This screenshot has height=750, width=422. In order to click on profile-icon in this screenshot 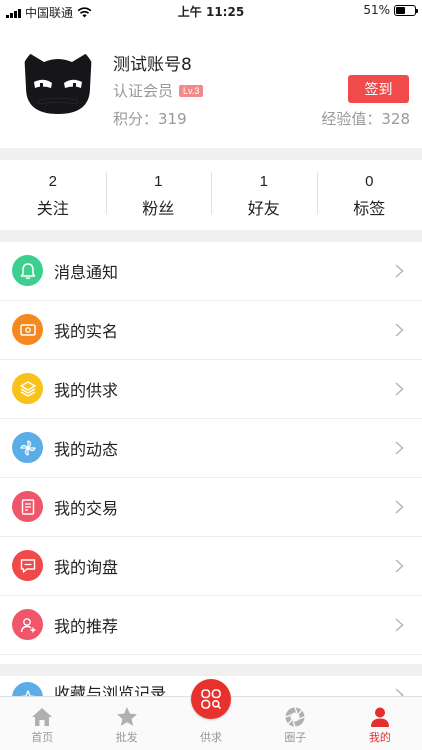, I will do `click(379, 717)`.